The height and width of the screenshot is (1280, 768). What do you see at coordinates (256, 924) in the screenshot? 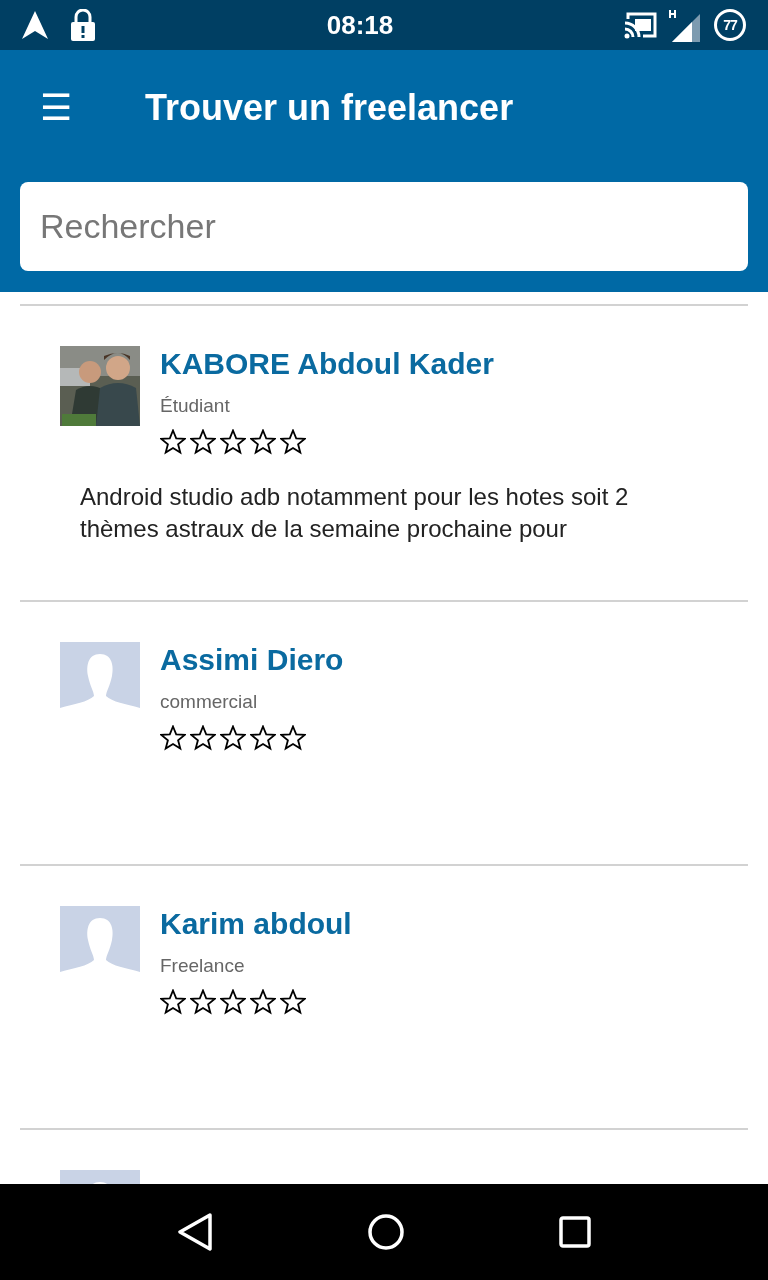
I see `freelancer-name: Karim abdoul` at bounding box center [256, 924].